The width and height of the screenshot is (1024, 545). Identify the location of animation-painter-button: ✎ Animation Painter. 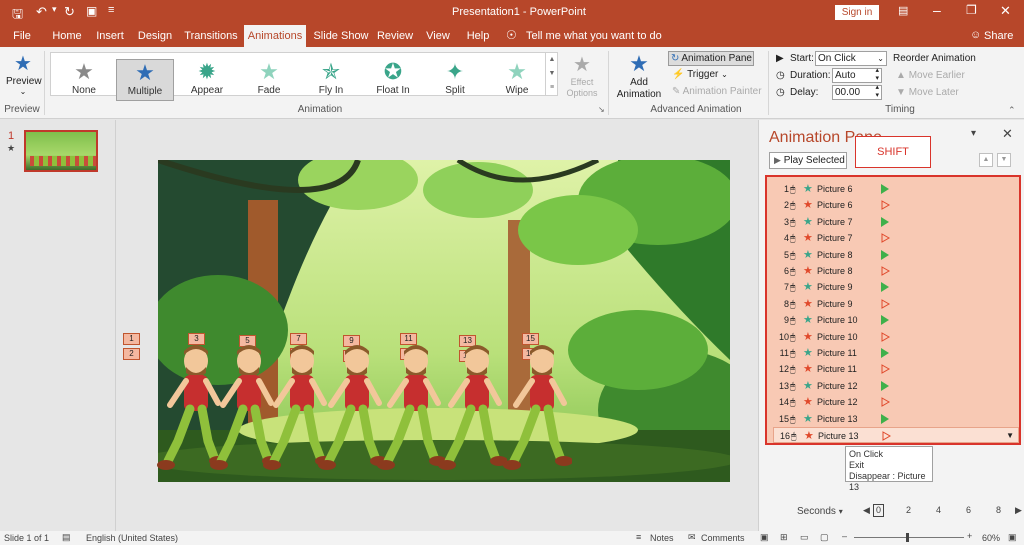
(717, 91).